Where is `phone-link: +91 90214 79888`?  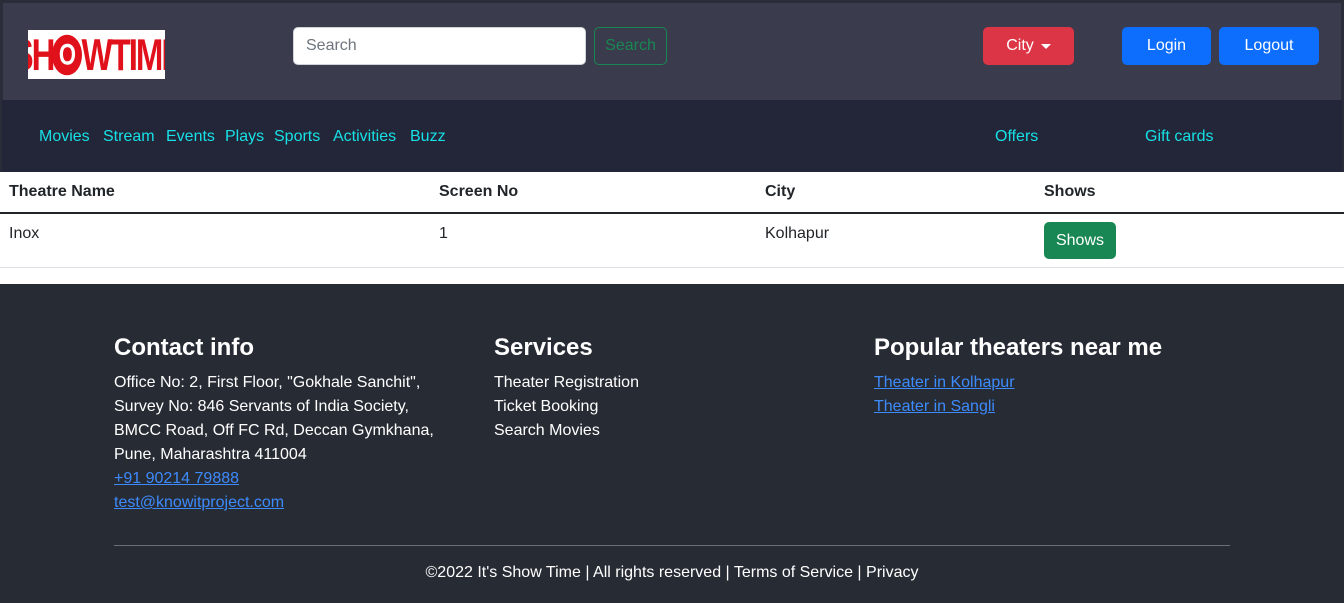 phone-link: +91 90214 79888 is located at coordinates (274, 479).